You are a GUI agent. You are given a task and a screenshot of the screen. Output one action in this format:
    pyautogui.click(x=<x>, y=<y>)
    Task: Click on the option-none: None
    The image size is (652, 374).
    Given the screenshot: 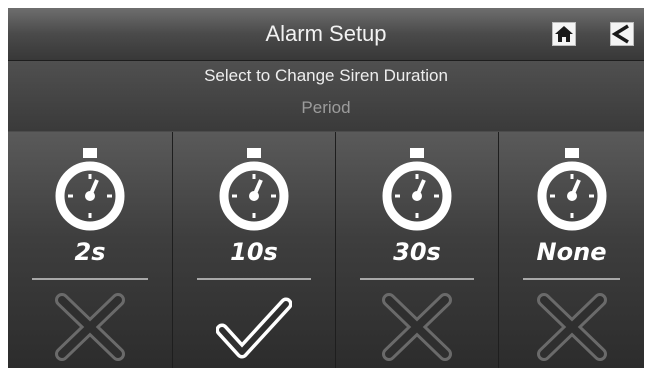 What is the action you would take?
    pyautogui.click(x=571, y=250)
    